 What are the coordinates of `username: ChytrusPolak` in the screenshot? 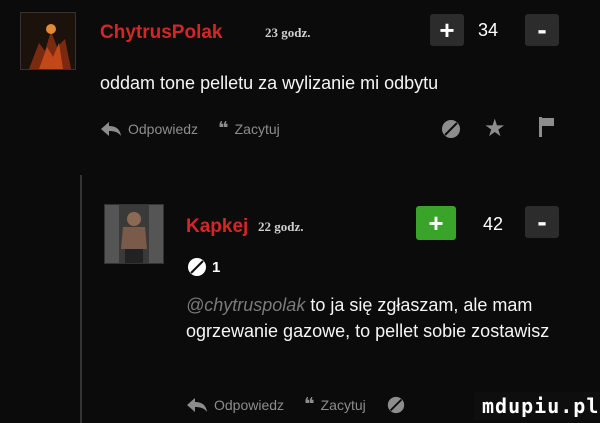 It's located at (161, 33).